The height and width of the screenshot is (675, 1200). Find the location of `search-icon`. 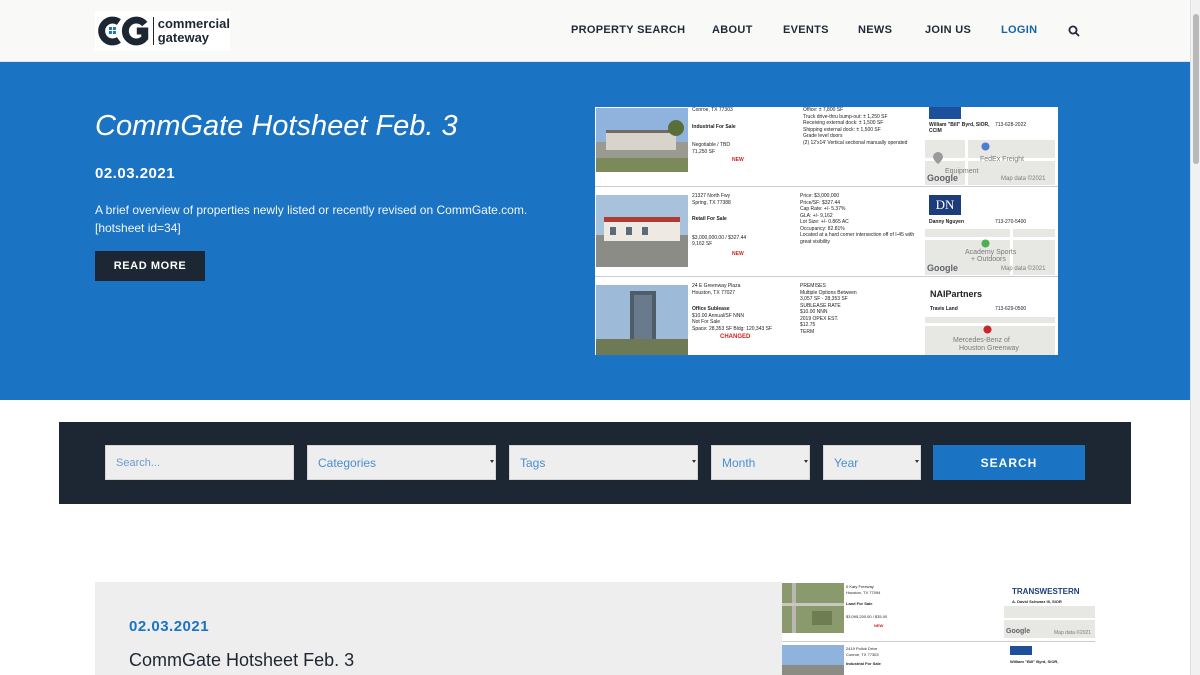

search-icon is located at coordinates (1074, 31).